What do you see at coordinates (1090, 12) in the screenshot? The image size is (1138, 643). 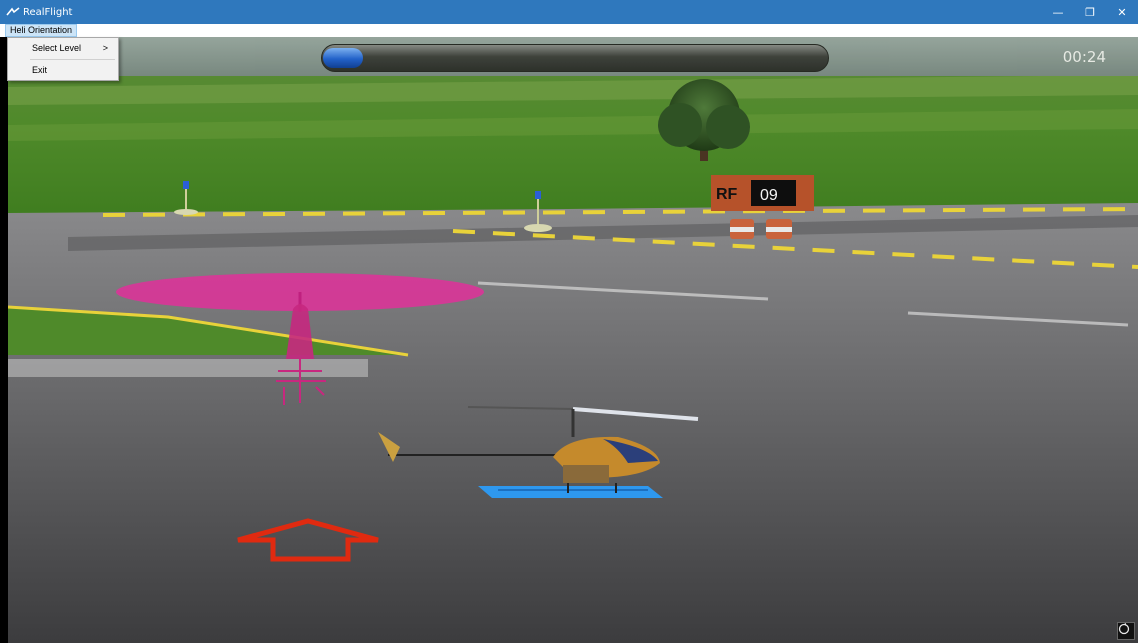 I see `restore-button: ❐` at bounding box center [1090, 12].